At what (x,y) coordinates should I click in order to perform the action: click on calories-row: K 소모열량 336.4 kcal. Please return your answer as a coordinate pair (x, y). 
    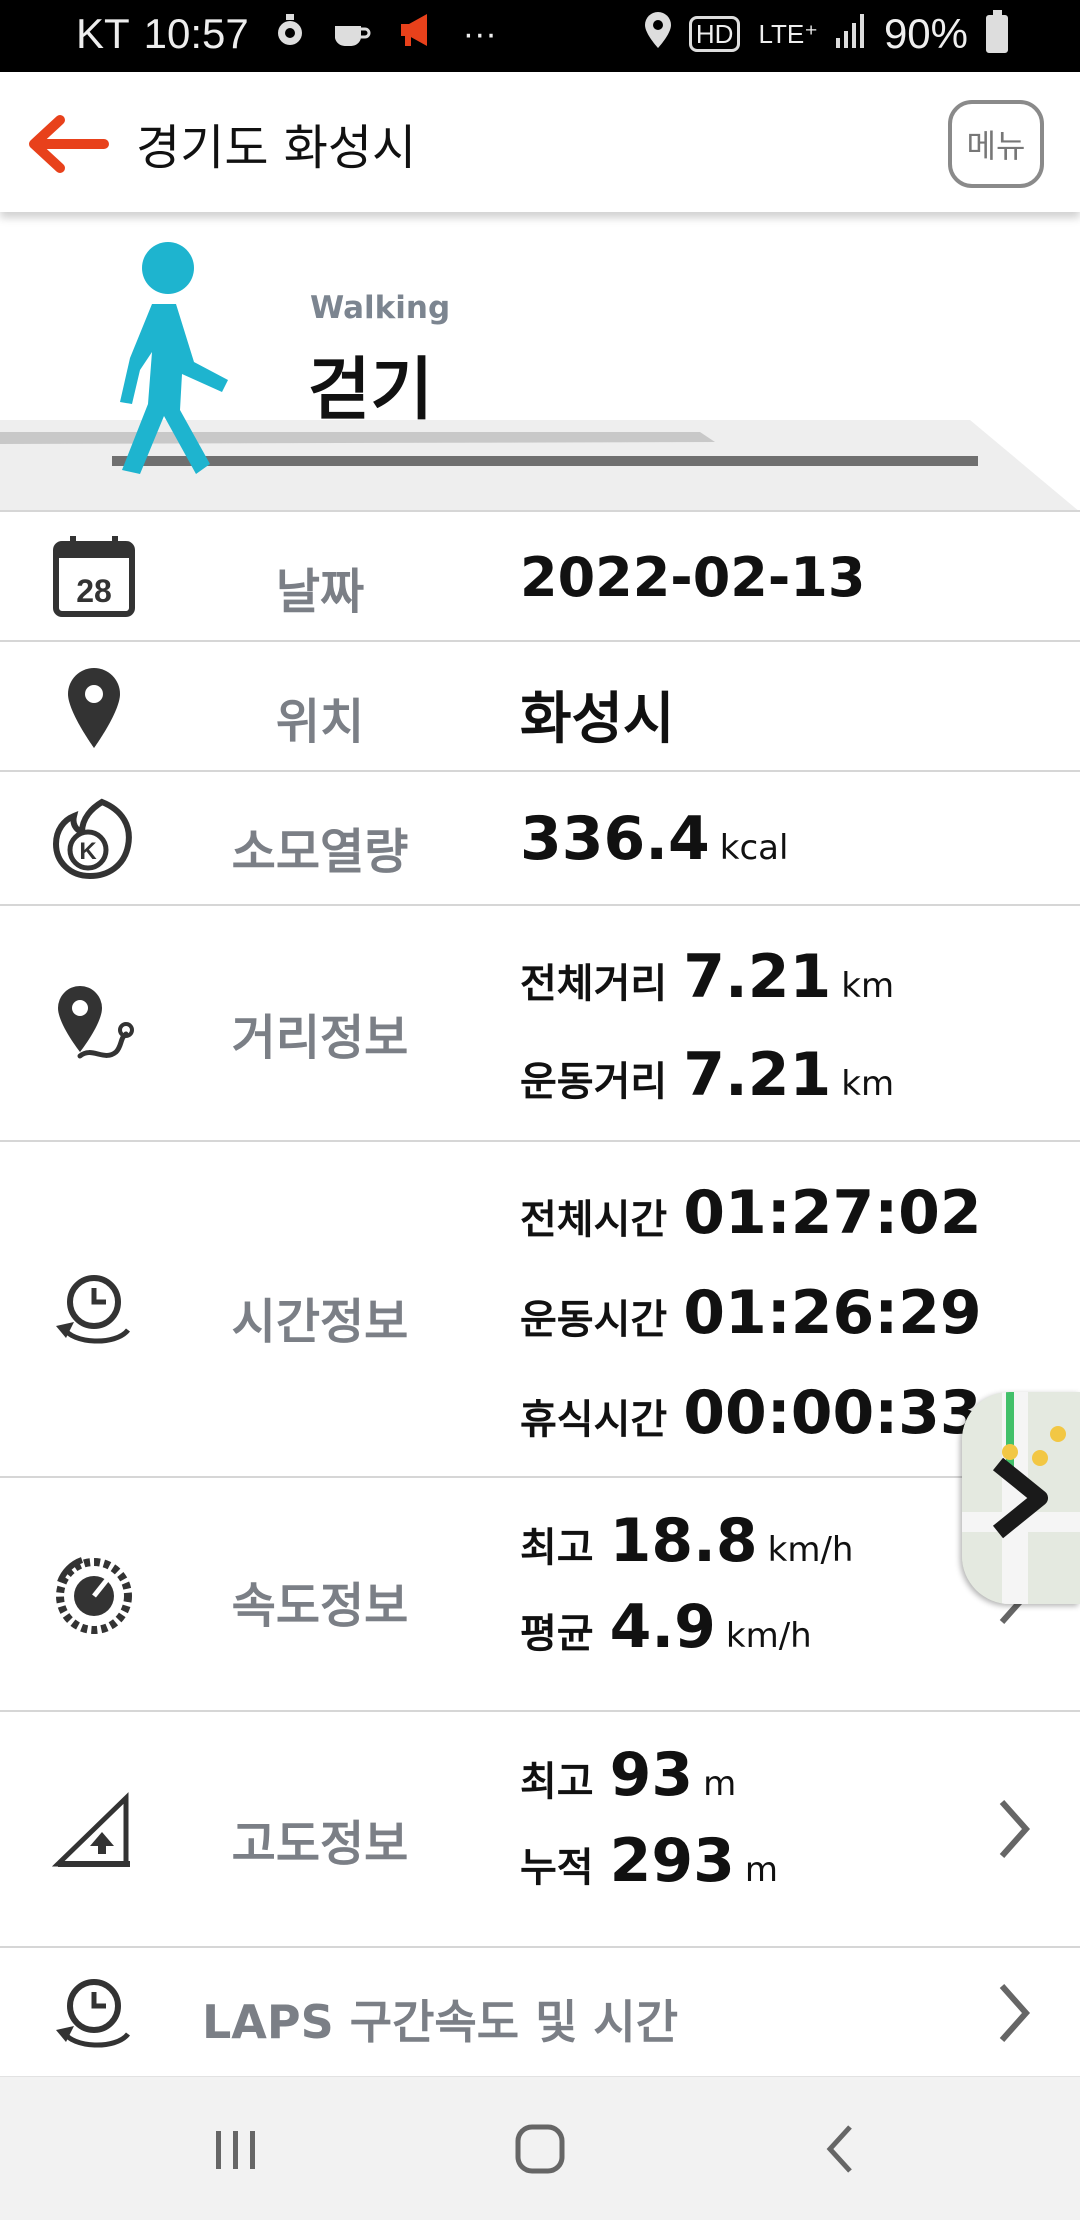
    Looking at the image, I should click on (540, 837).